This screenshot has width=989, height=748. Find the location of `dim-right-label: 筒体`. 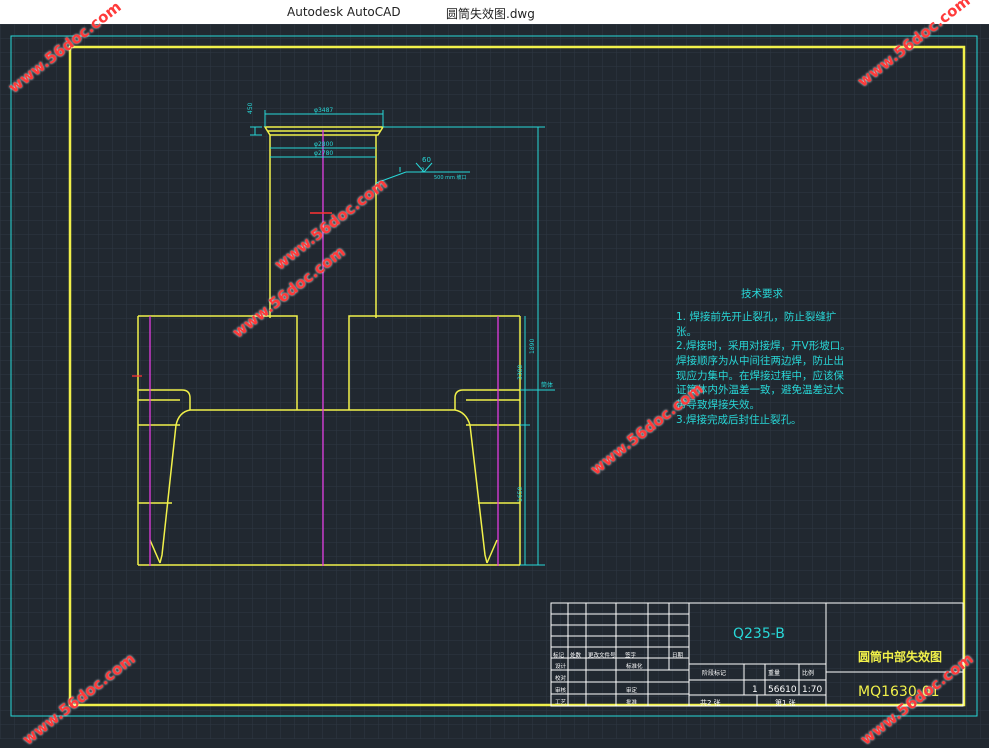

dim-right-label: 筒体 is located at coordinates (547, 385).